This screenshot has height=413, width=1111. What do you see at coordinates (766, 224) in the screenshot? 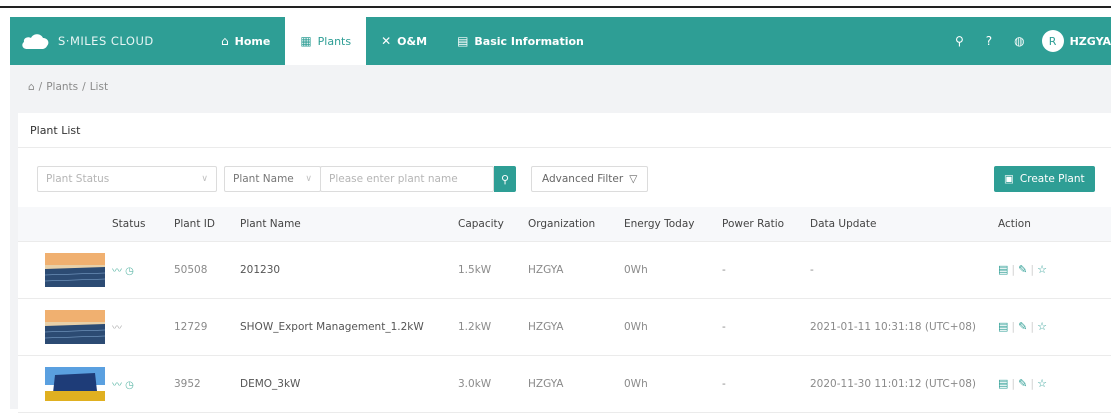
I see `col-power-ratio: Power Ratio` at bounding box center [766, 224].